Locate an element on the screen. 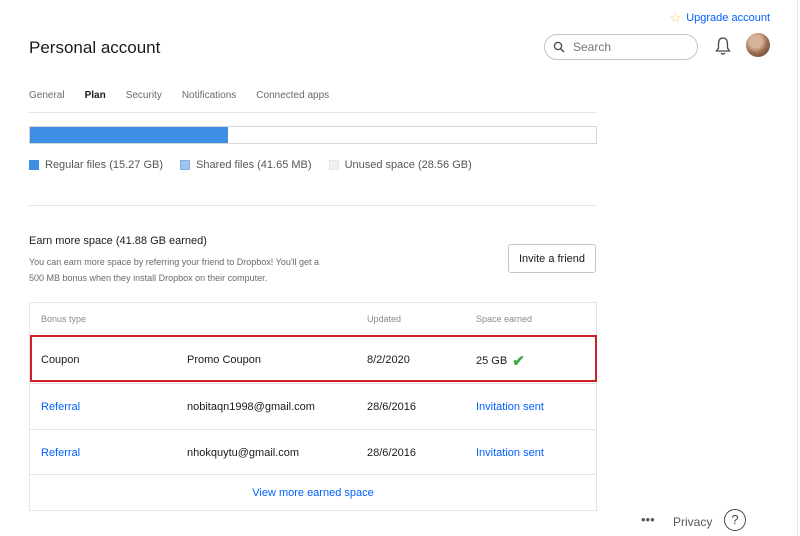  legend-unused: Unused space (28.56 GB) is located at coordinates (400, 165).